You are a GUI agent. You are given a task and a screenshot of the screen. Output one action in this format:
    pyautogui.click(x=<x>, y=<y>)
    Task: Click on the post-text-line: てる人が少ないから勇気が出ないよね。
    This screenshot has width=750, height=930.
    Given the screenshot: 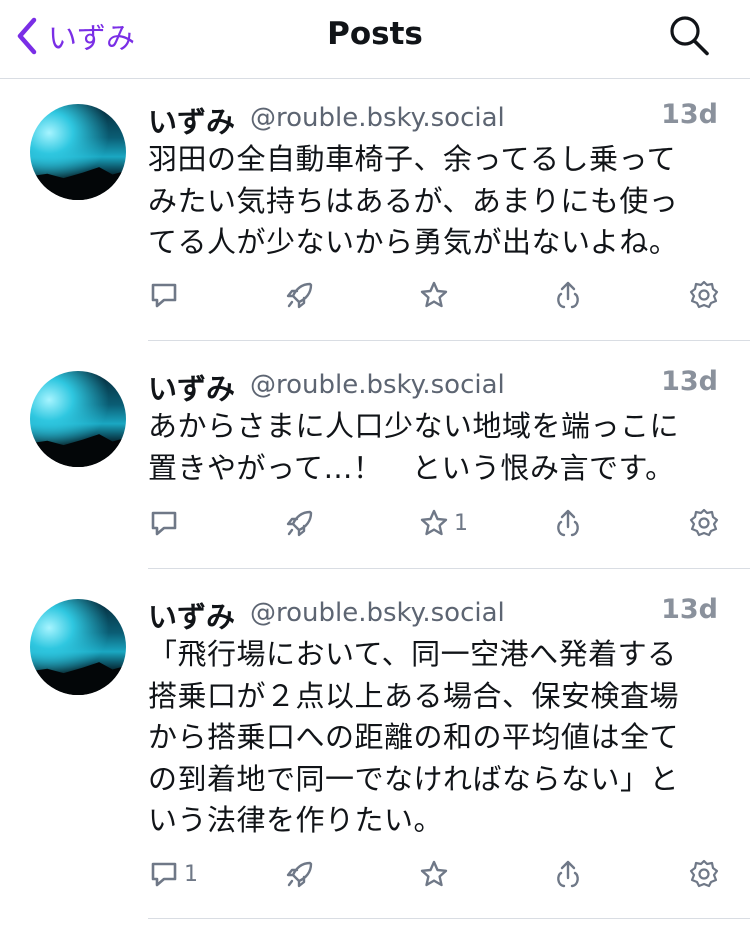 What is the action you would take?
    pyautogui.click(x=413, y=242)
    